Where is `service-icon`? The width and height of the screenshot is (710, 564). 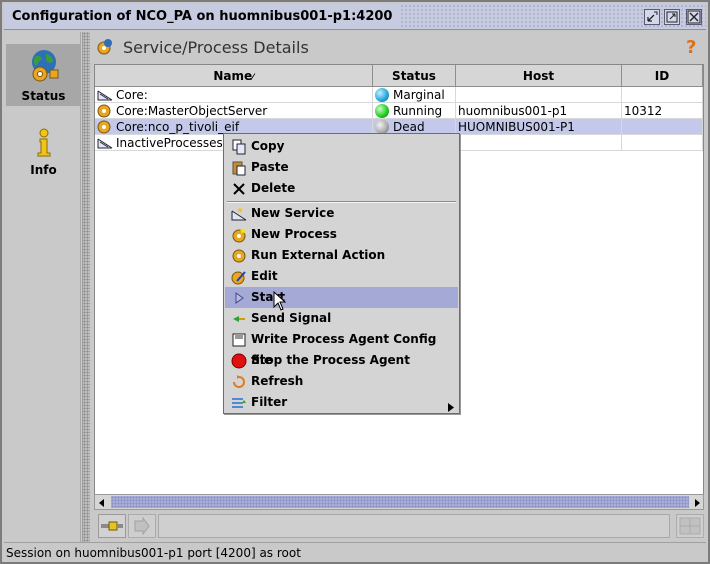
service-icon is located at coordinates (105, 145).